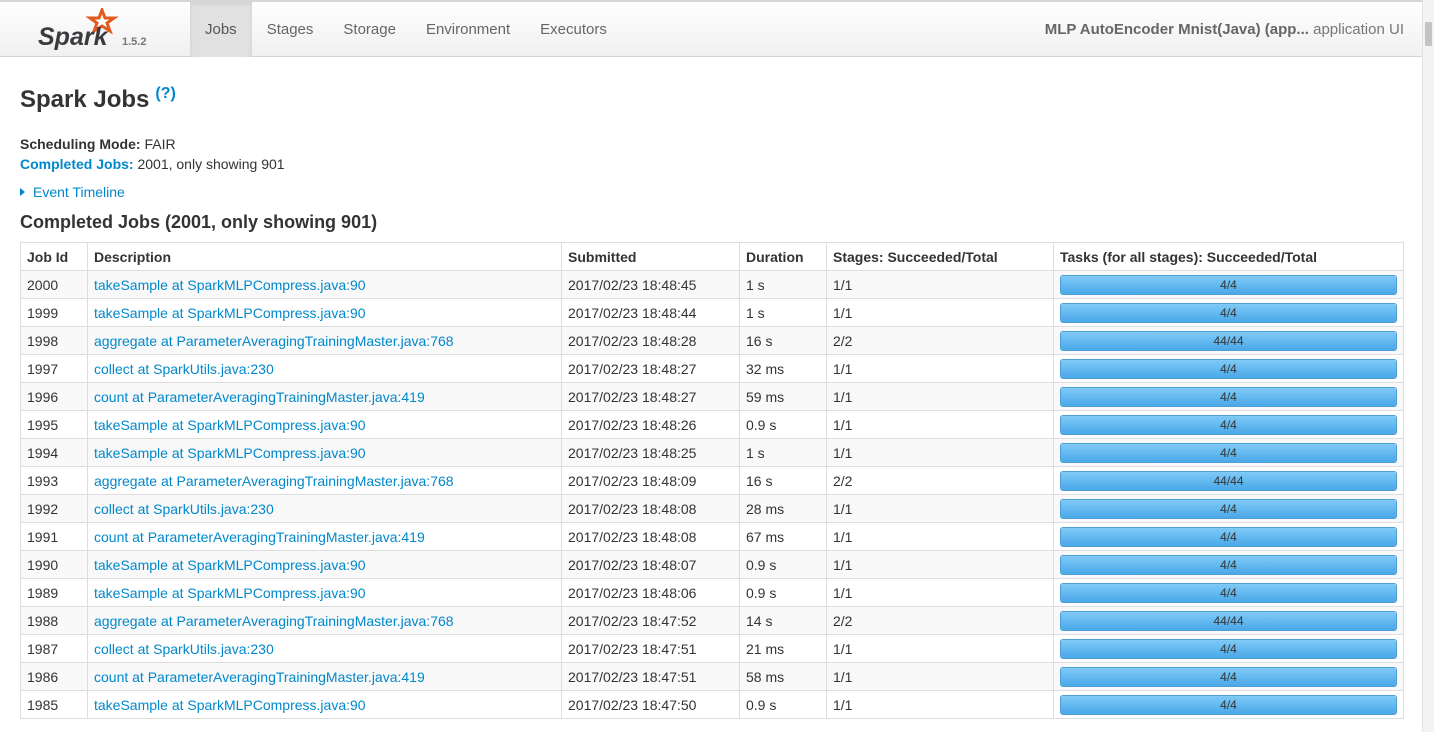  What do you see at coordinates (199, 222) in the screenshot?
I see `completed-jobs-heading: Completed Jobs (2001, only showing 901)` at bounding box center [199, 222].